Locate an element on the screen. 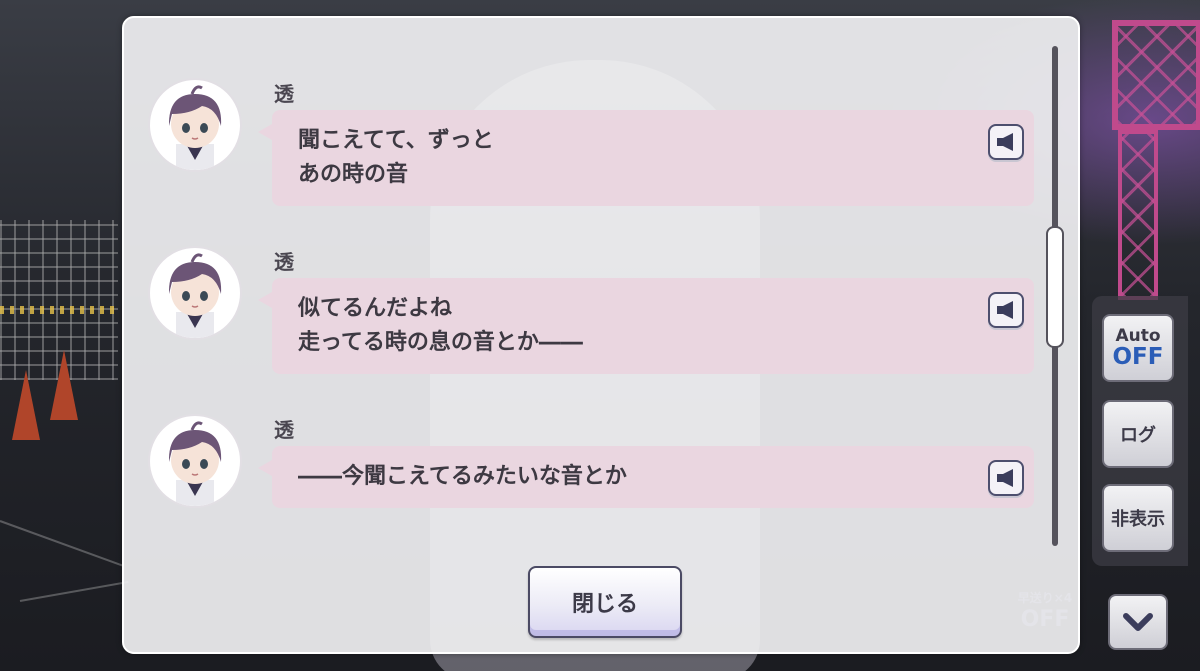 This screenshot has width=1200, height=671. stage-truss-pillar is located at coordinates (1138, 215).